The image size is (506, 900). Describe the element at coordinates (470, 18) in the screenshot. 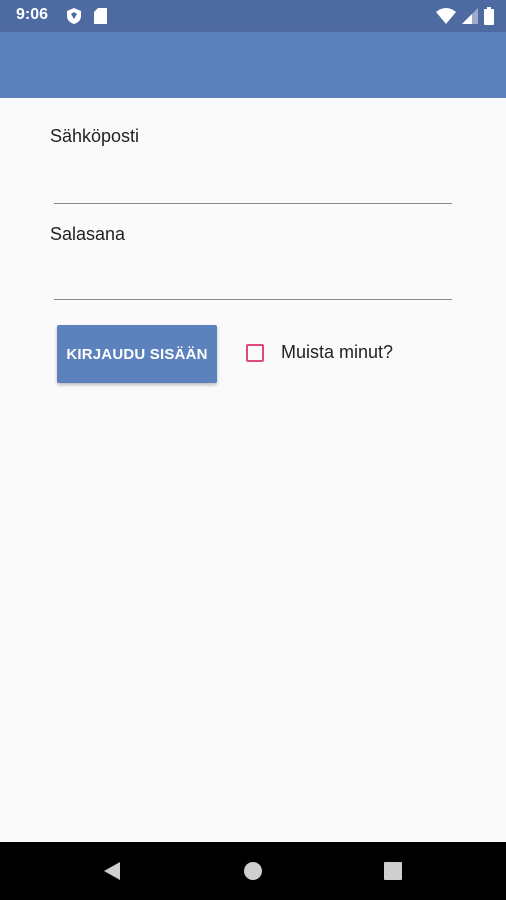

I see `signal-icon` at that location.